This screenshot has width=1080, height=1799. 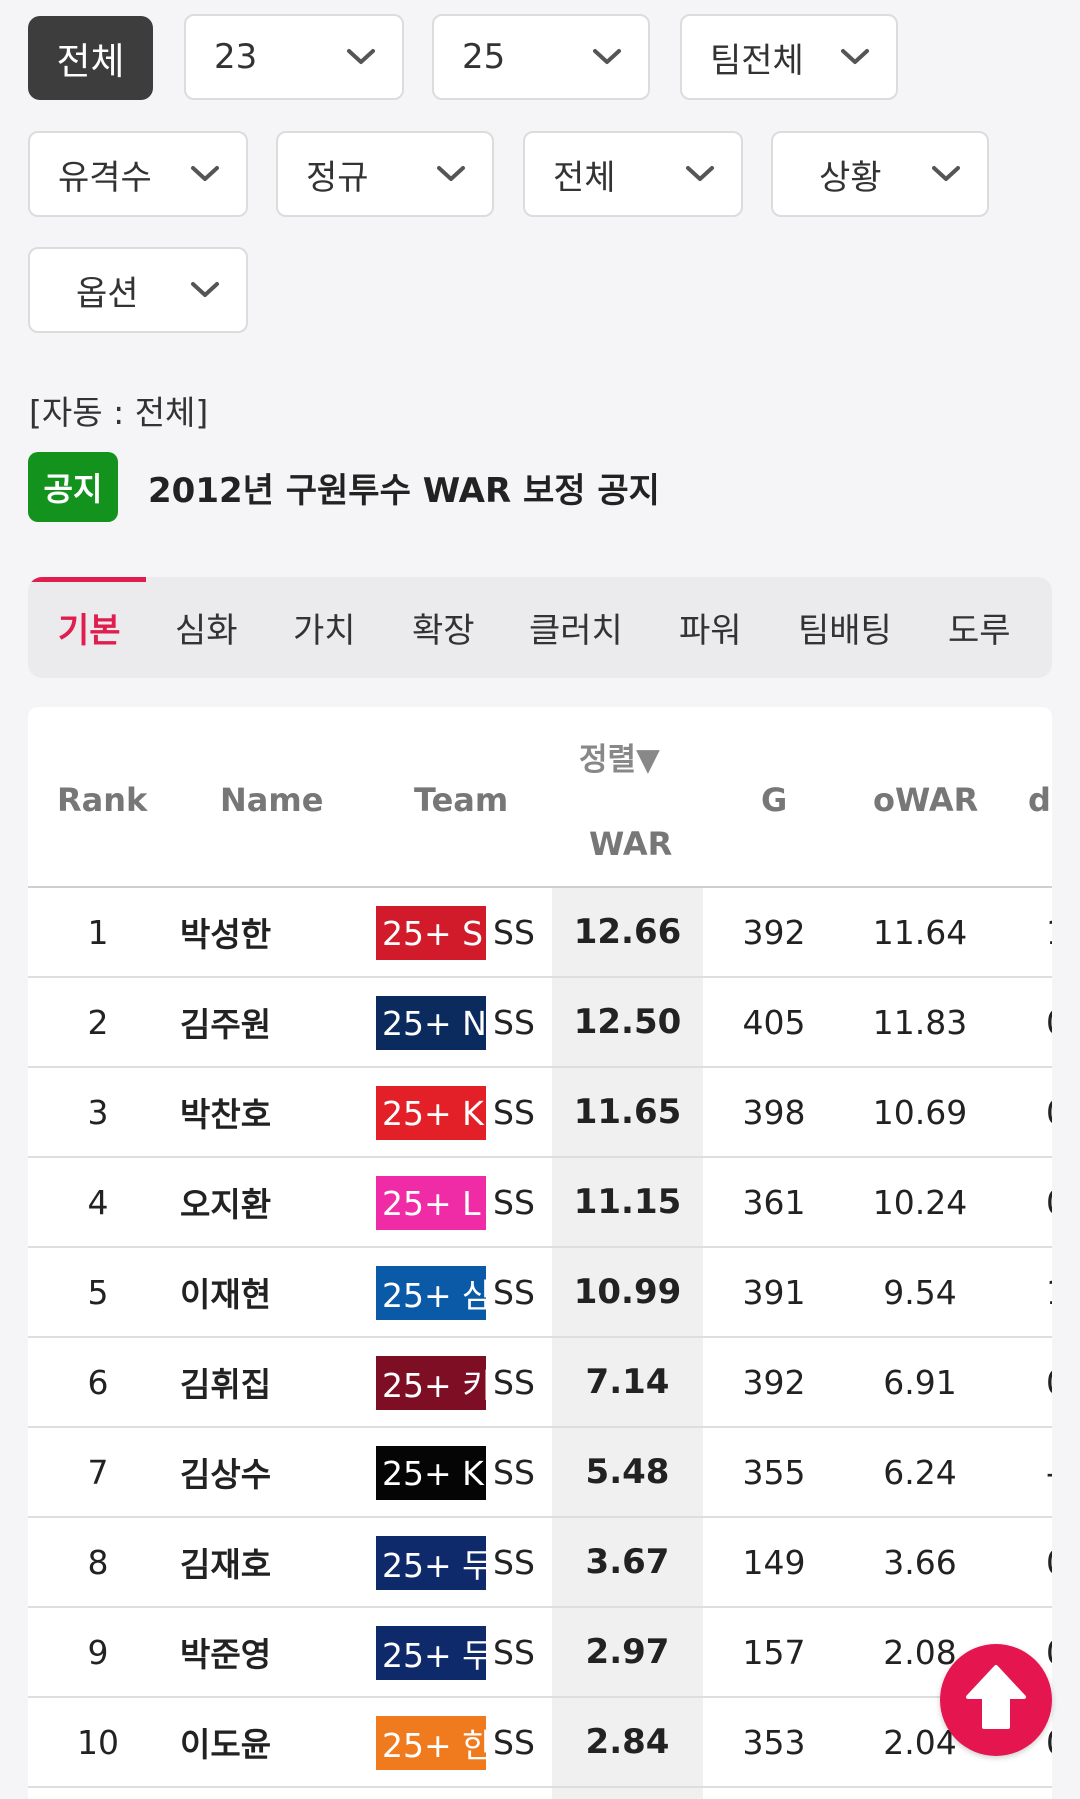 What do you see at coordinates (540, 1383) in the screenshot?
I see `table-row: 6 김휘집 25+ 키SS 7.14 392 6.91 0` at bounding box center [540, 1383].